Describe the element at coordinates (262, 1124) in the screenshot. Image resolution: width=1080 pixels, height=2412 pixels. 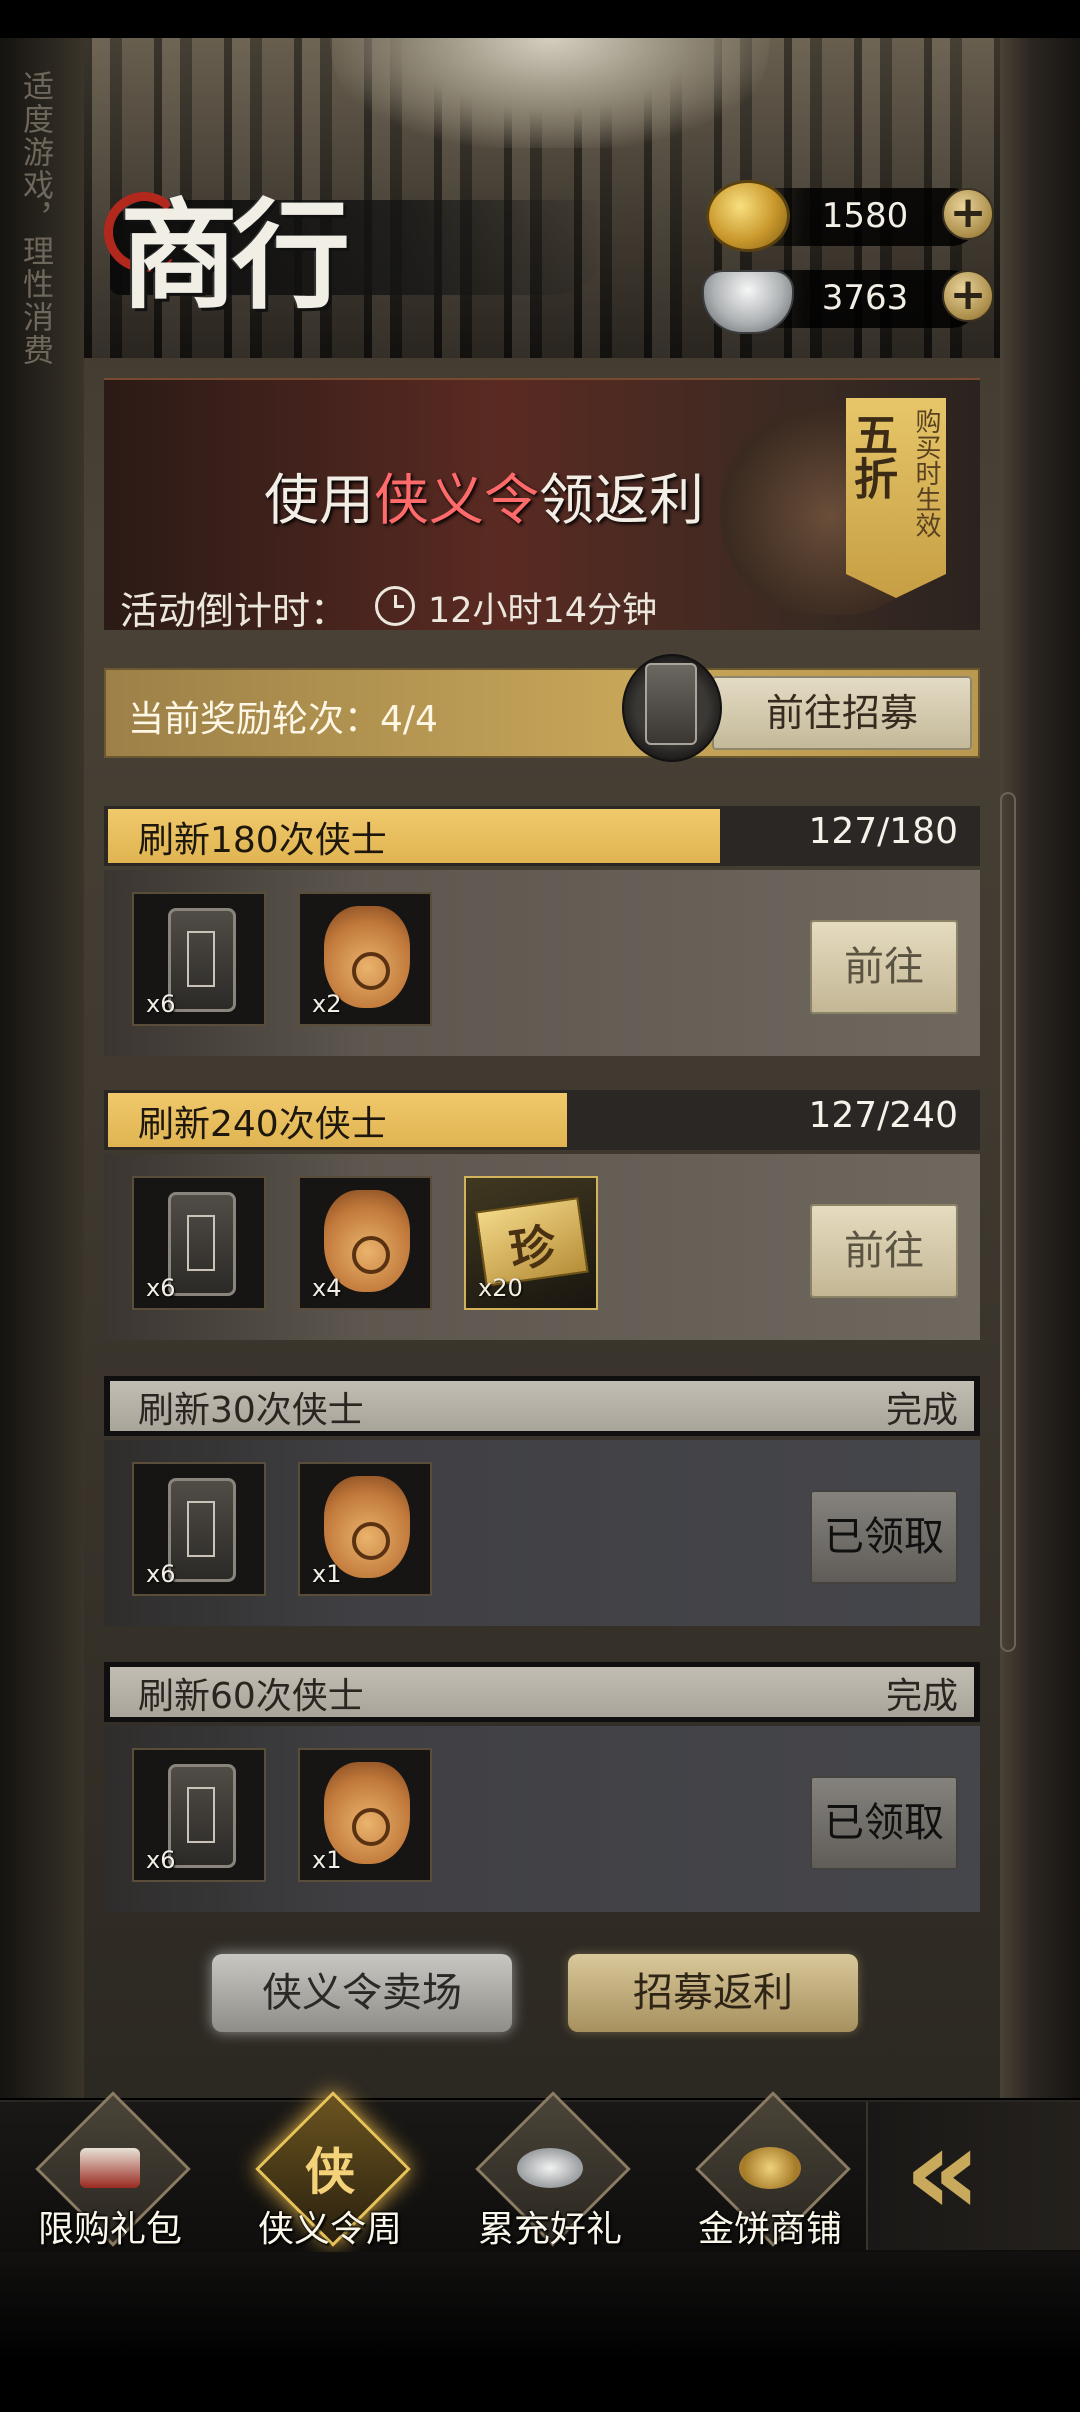
I see `task-name: 刷新240次侠士` at that location.